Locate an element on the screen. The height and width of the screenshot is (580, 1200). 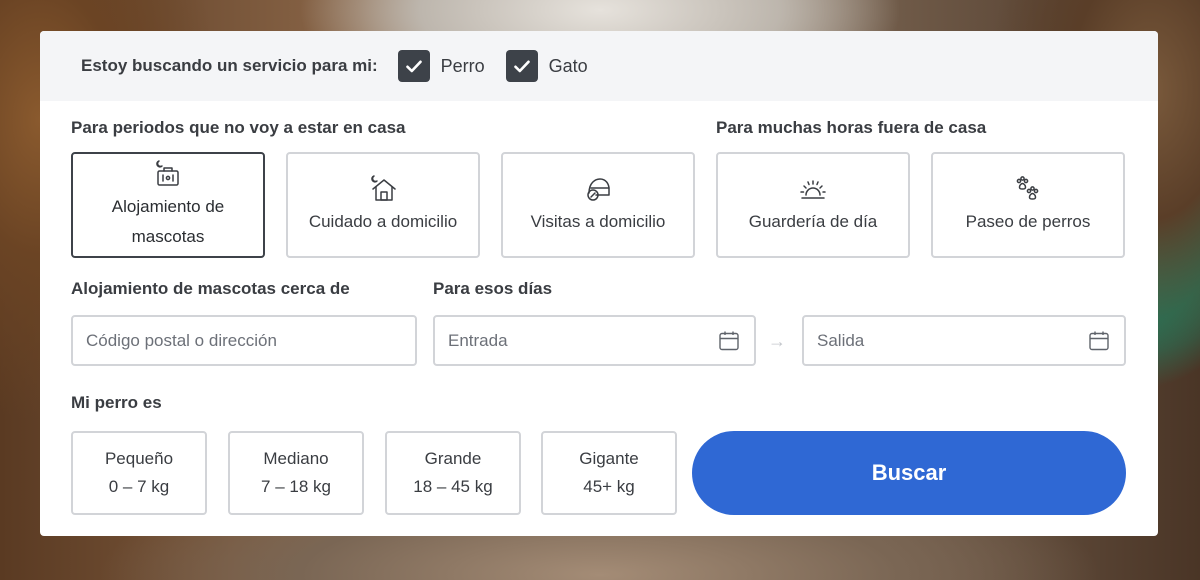
checkbox-dog-label: Perro is located at coordinates (462, 65).